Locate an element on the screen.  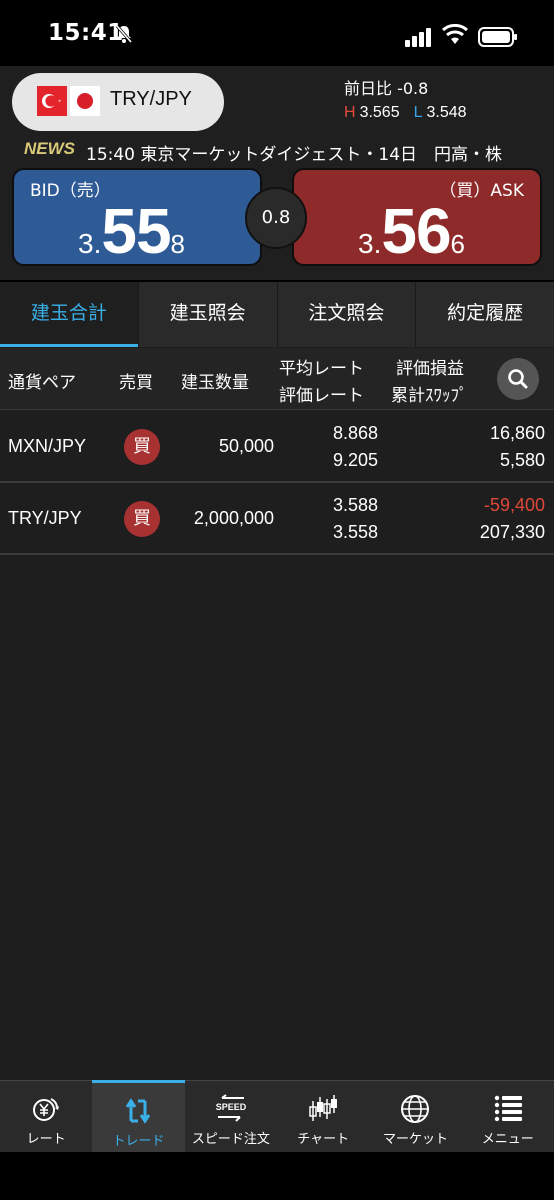
candlestick-chart-icon is located at coordinates (323, 1108).